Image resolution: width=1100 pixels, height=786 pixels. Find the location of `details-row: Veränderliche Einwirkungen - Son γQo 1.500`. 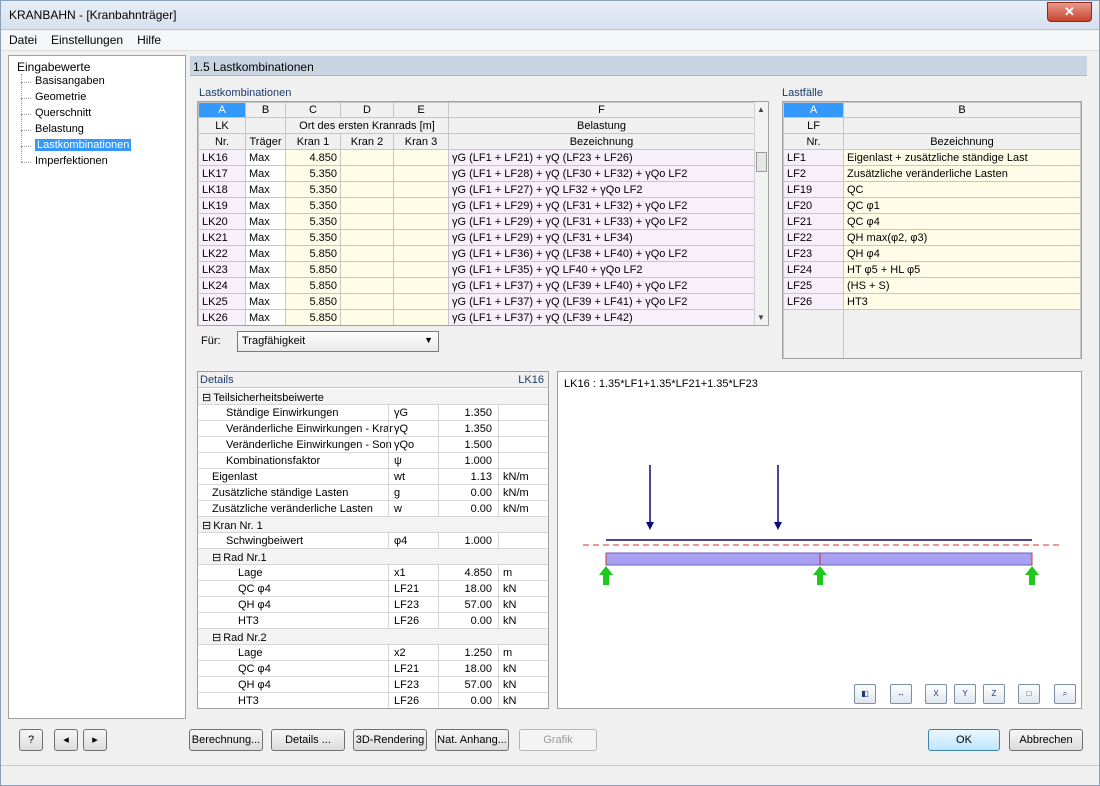

details-row: Veränderliche Einwirkungen - Son γQo 1.500 is located at coordinates (373, 445).